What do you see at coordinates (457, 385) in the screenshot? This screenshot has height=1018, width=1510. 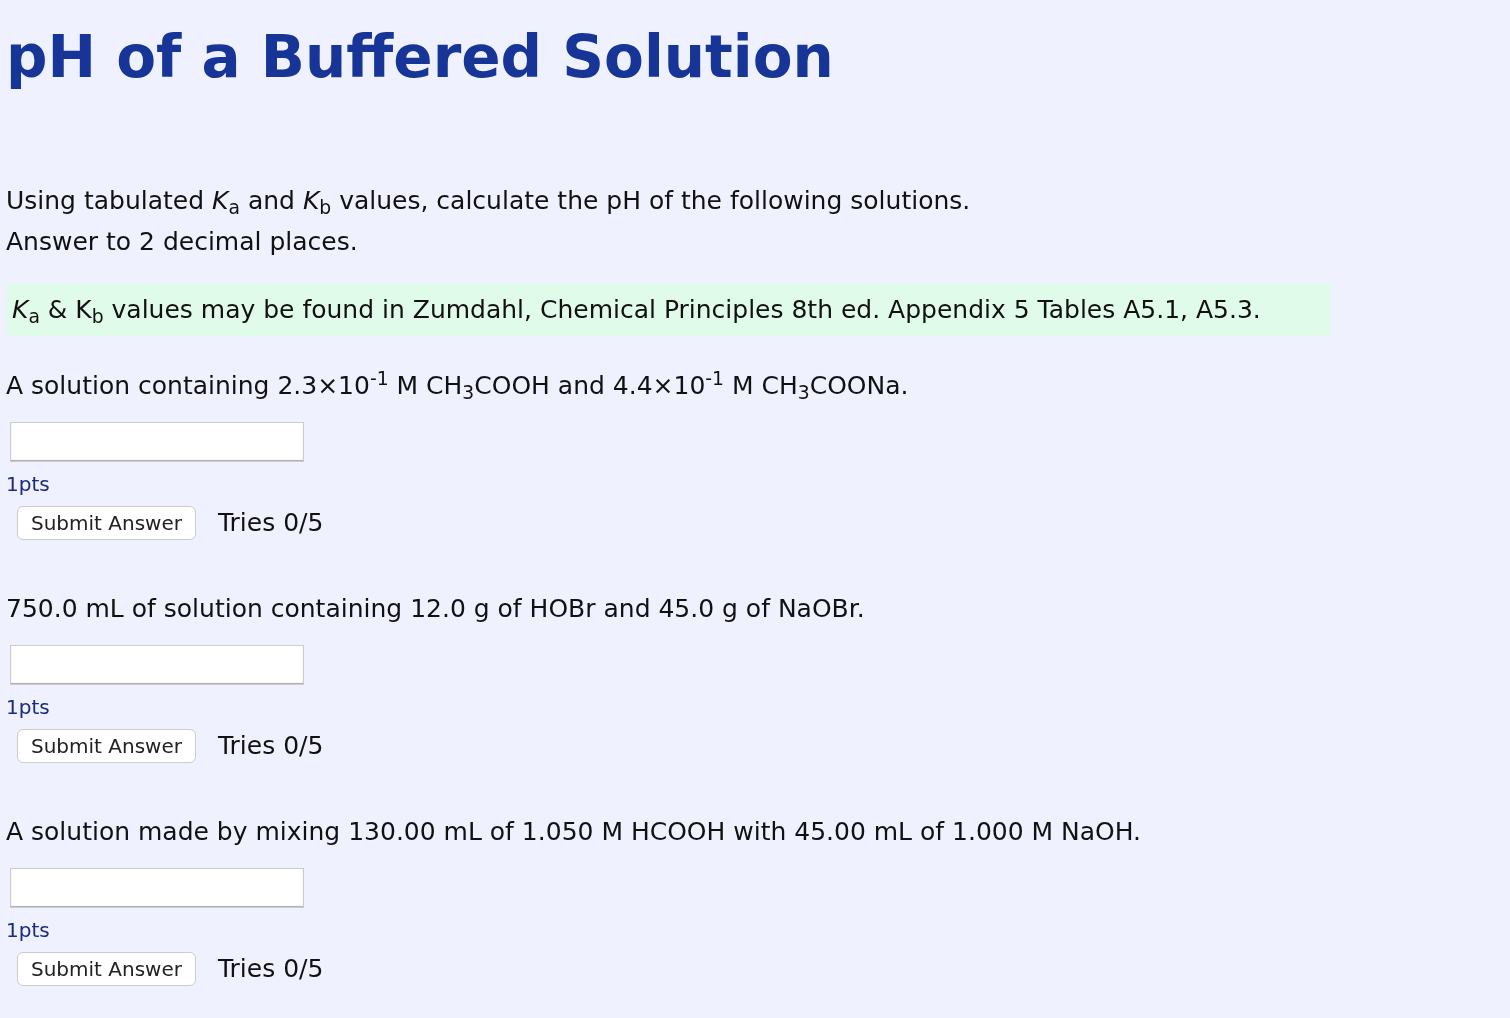 I see `question-text: A solution containing 2.3×10$^{-1}$ M CH$_{3}$COOH and 4.4×10$^{-1}$ M CH$_{3}$COONa.` at bounding box center [457, 385].